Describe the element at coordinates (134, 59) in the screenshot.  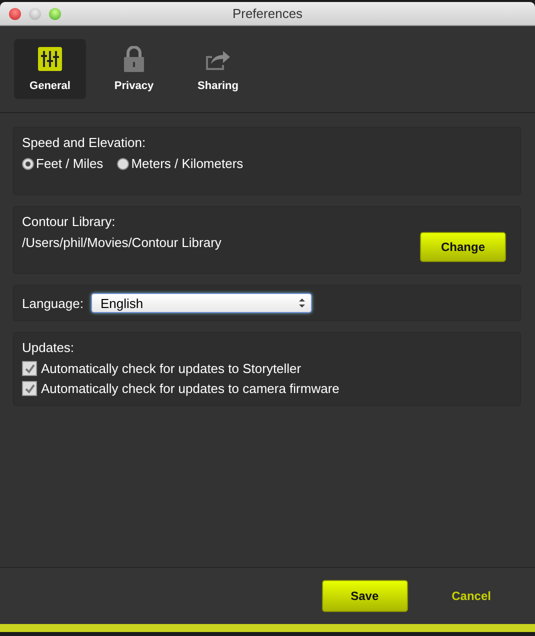
I see `lock-icon` at that location.